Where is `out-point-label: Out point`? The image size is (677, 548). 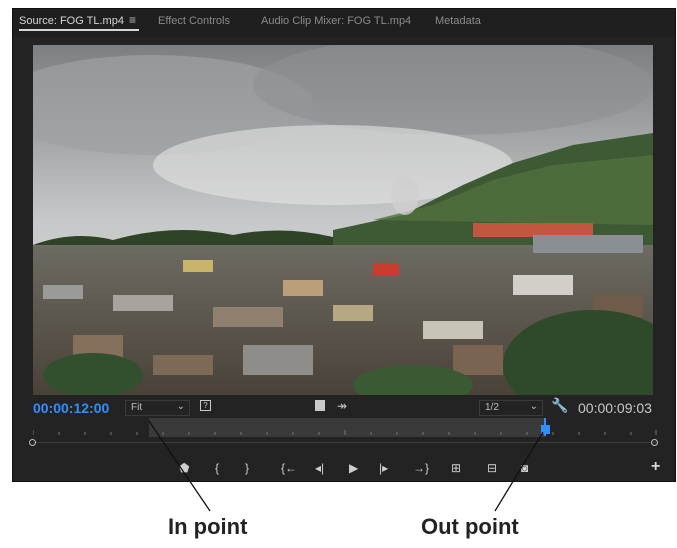 out-point-label: Out point is located at coordinates (470, 526).